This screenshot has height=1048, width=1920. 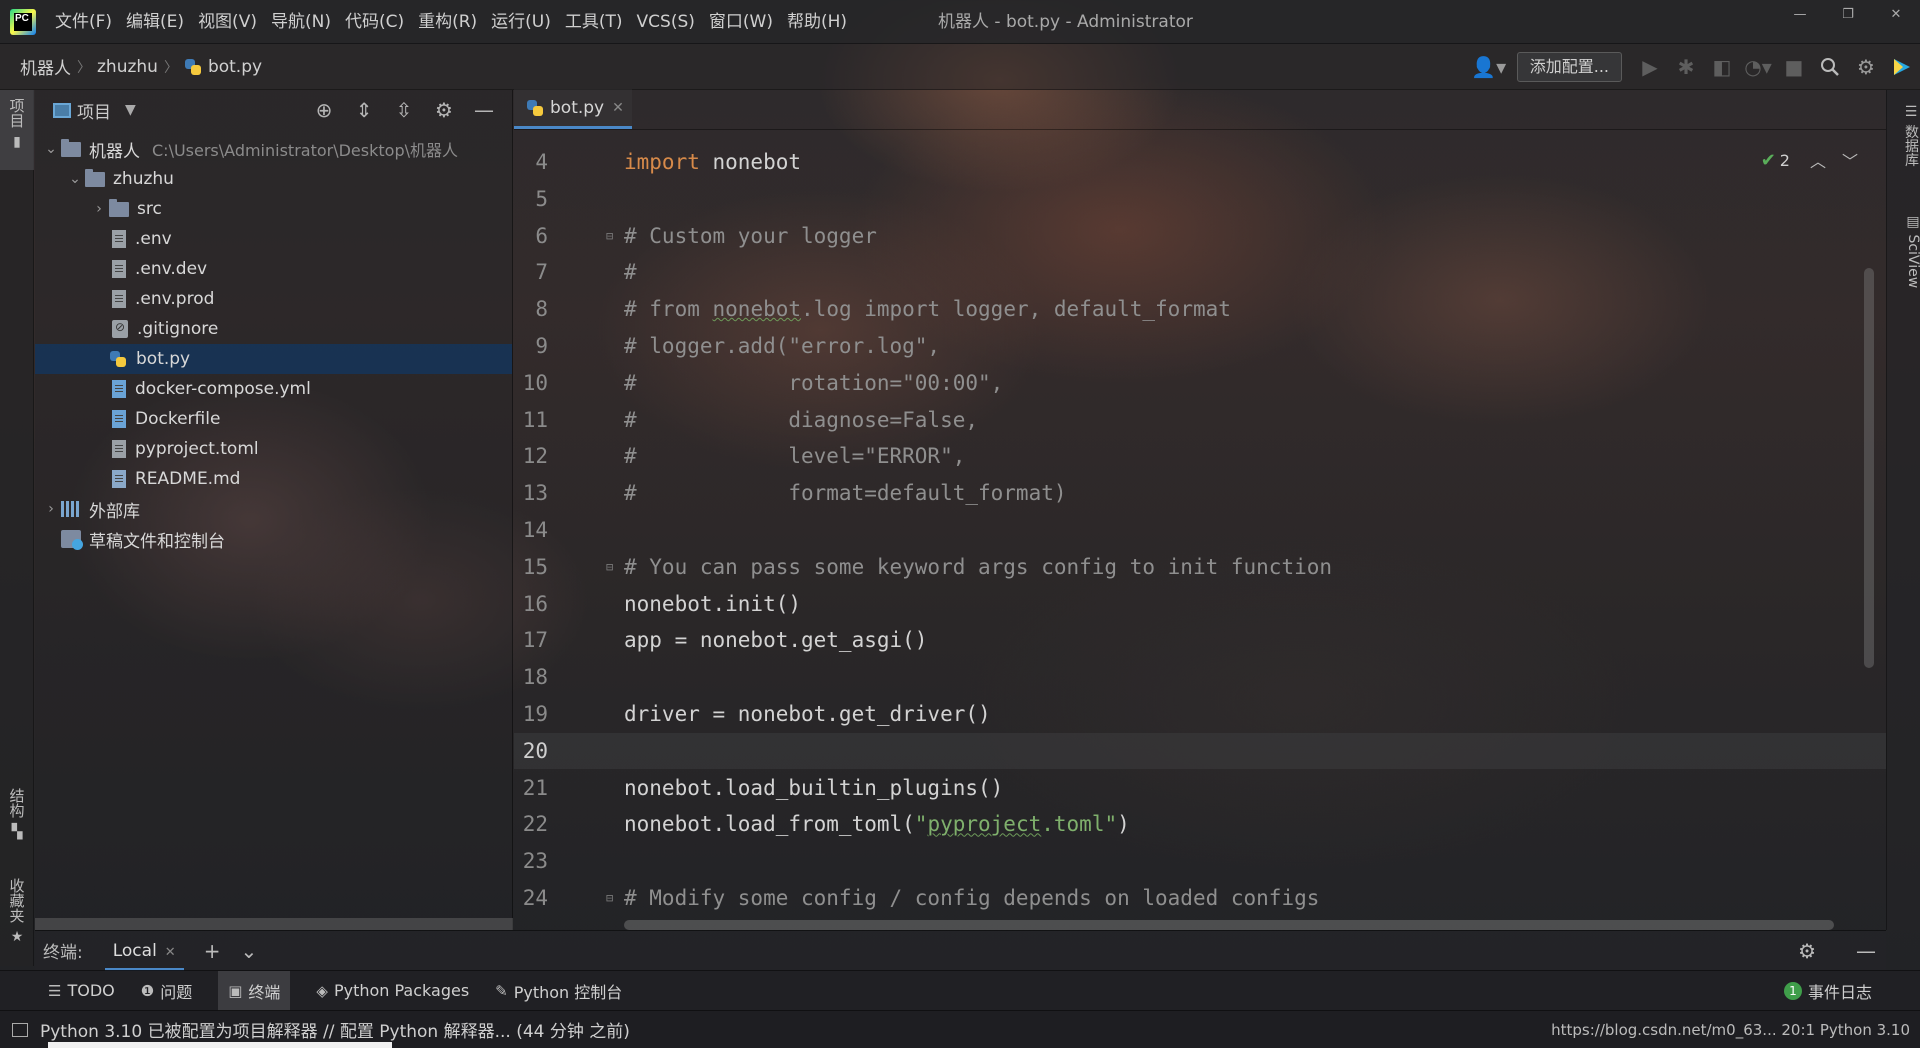 What do you see at coordinates (484, 110) in the screenshot?
I see `hide-panel-icon: —` at bounding box center [484, 110].